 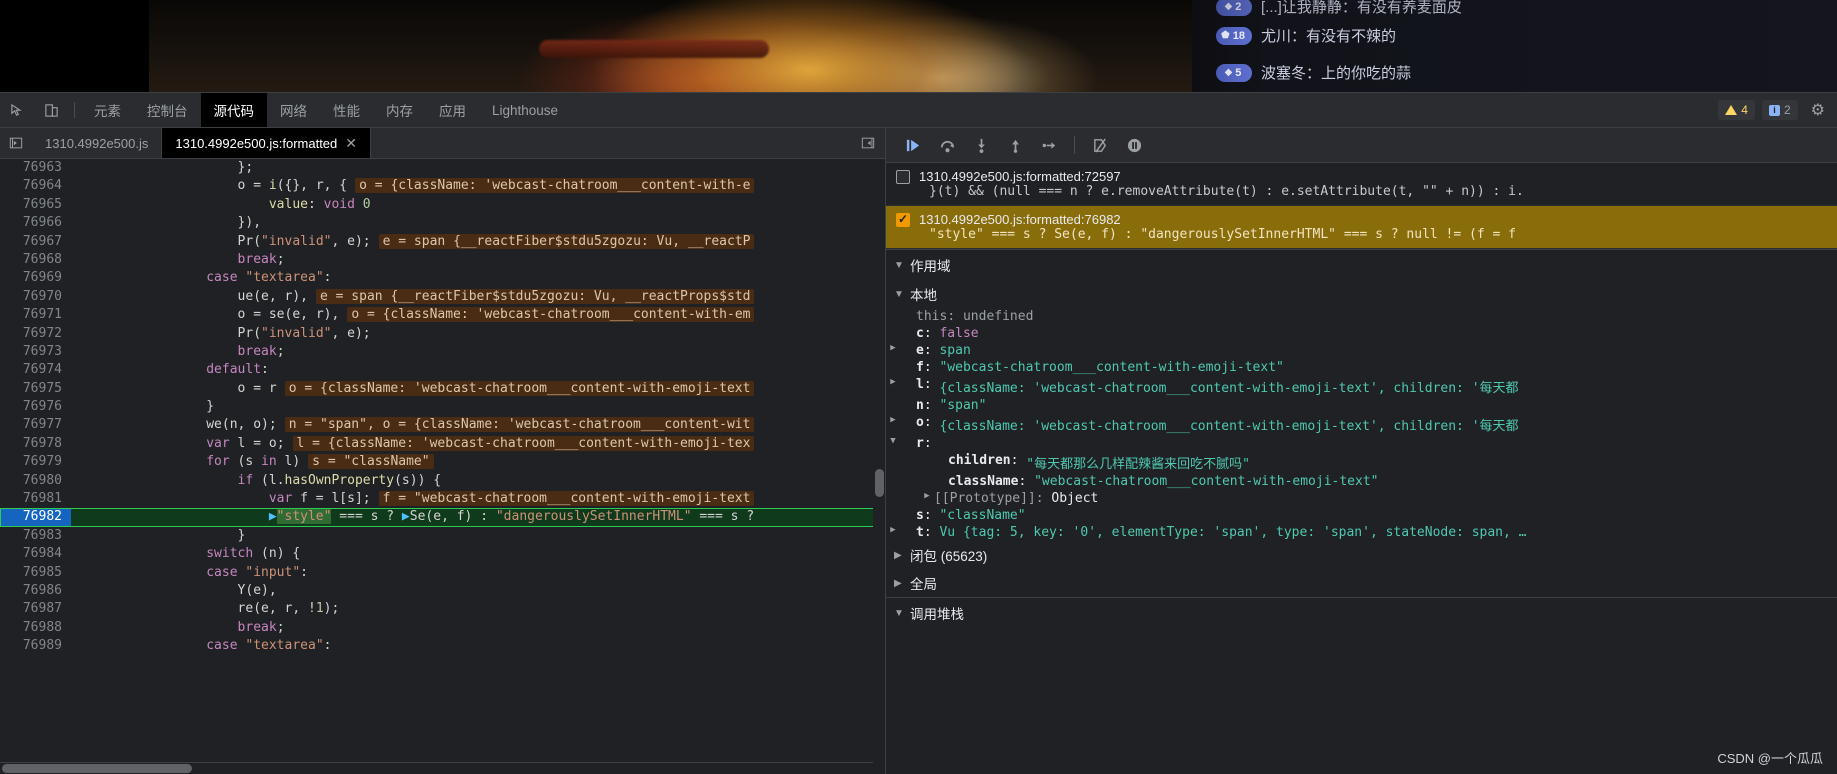 I want to click on scope-variable: n: "span", so click(x=1361, y=405).